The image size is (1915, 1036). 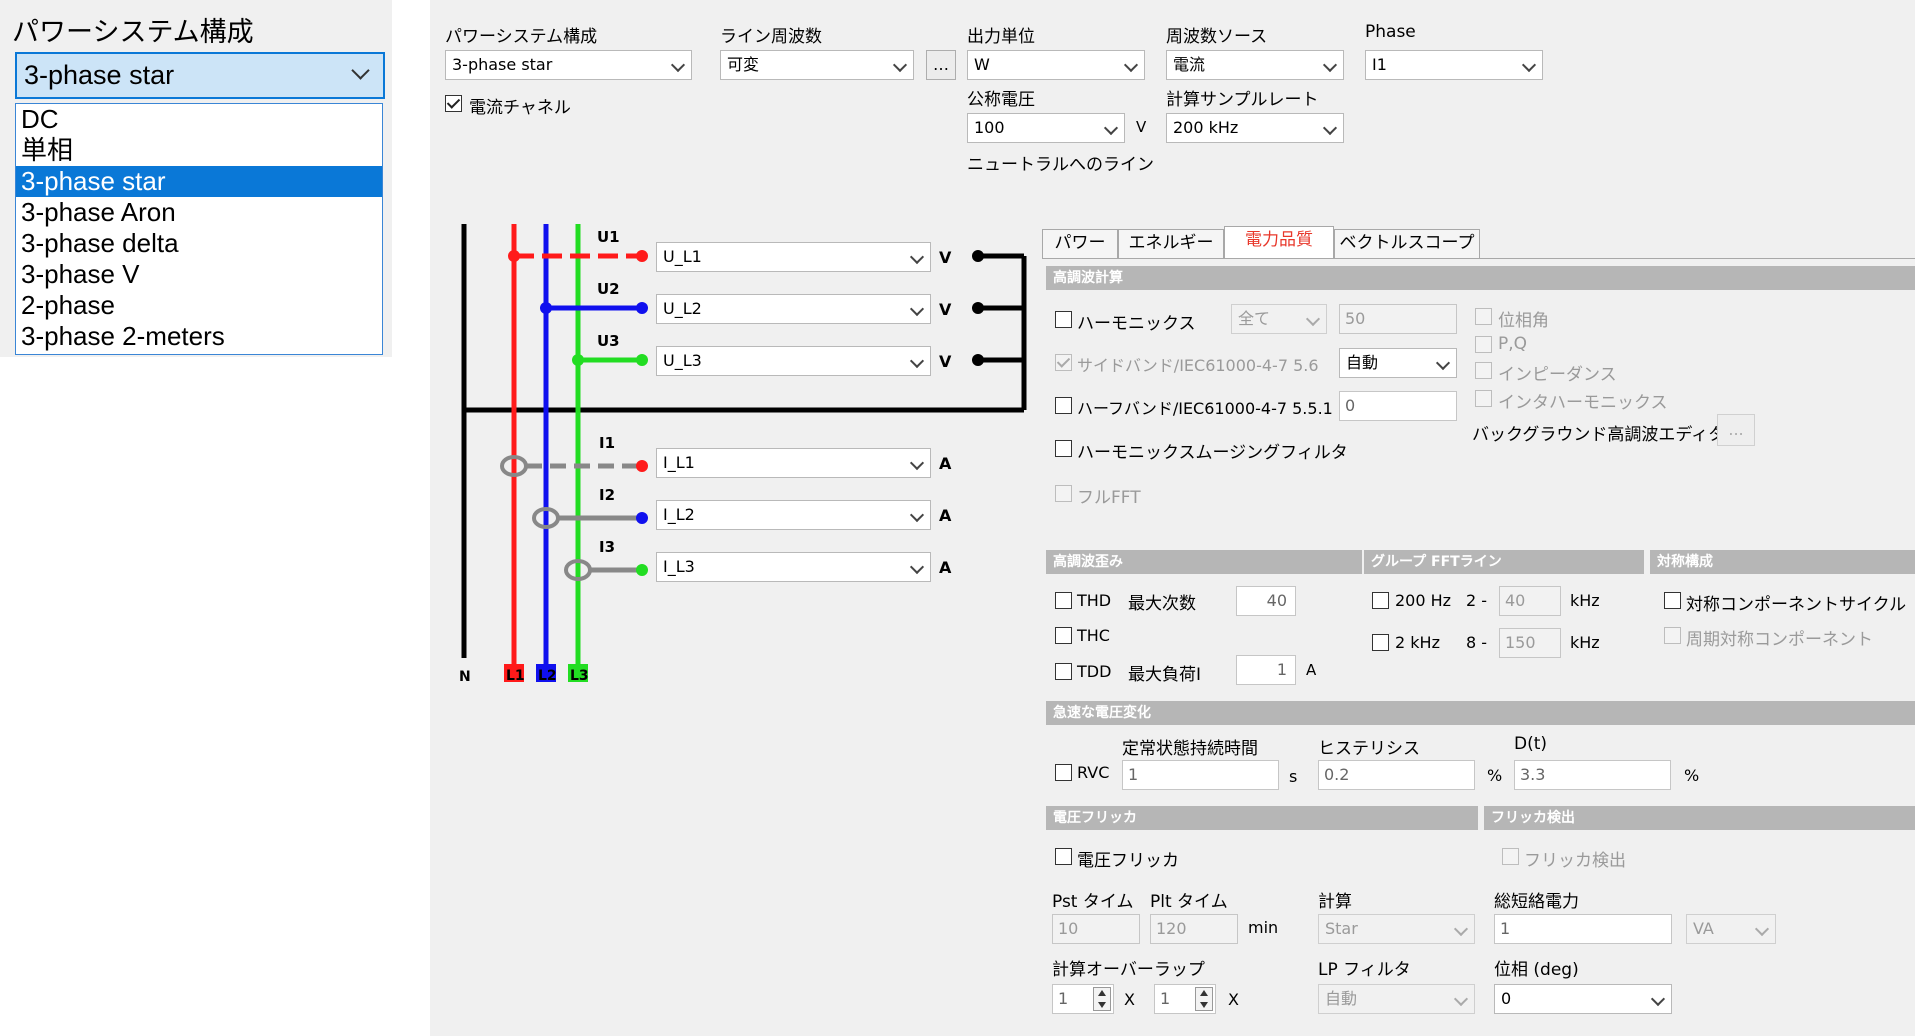 What do you see at coordinates (793, 463) in the screenshot?
I see `i-l1-select: I_L1` at bounding box center [793, 463].